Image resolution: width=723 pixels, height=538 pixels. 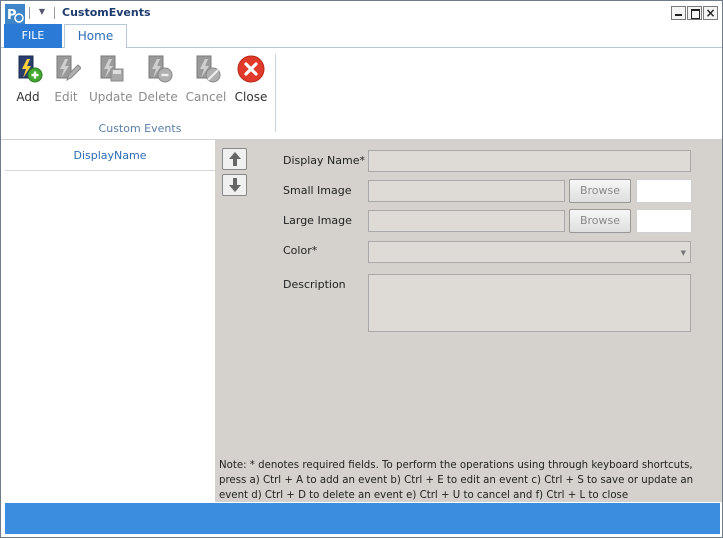 I want to click on description-textarea, so click(x=529, y=303).